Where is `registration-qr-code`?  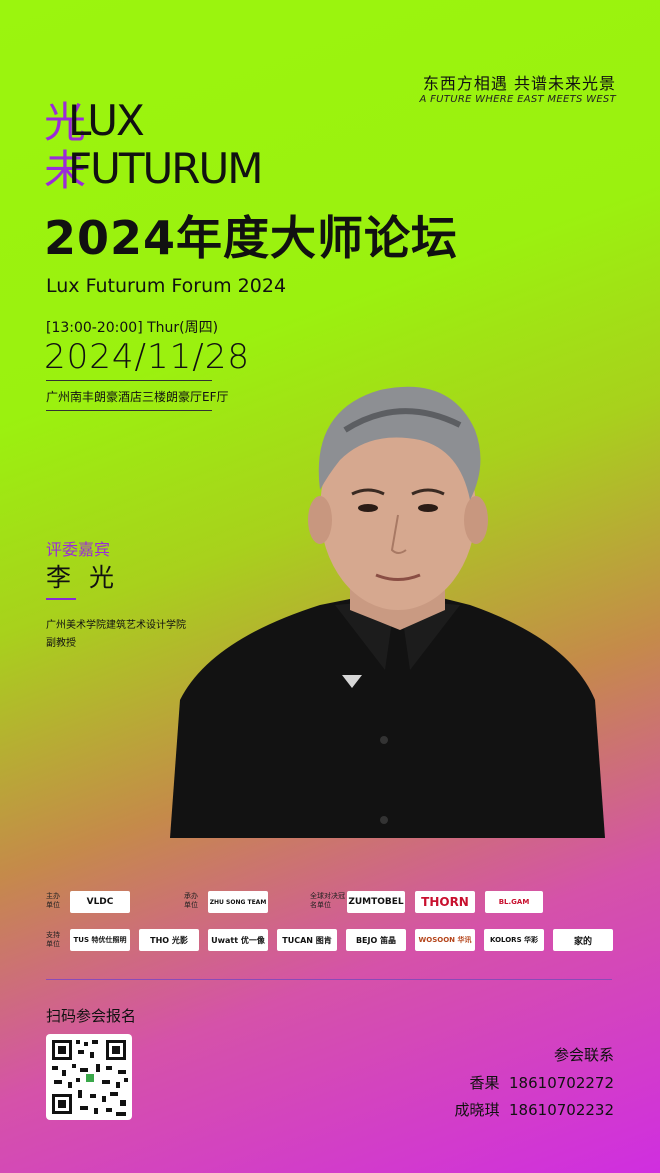 registration-qr-code is located at coordinates (89, 1077).